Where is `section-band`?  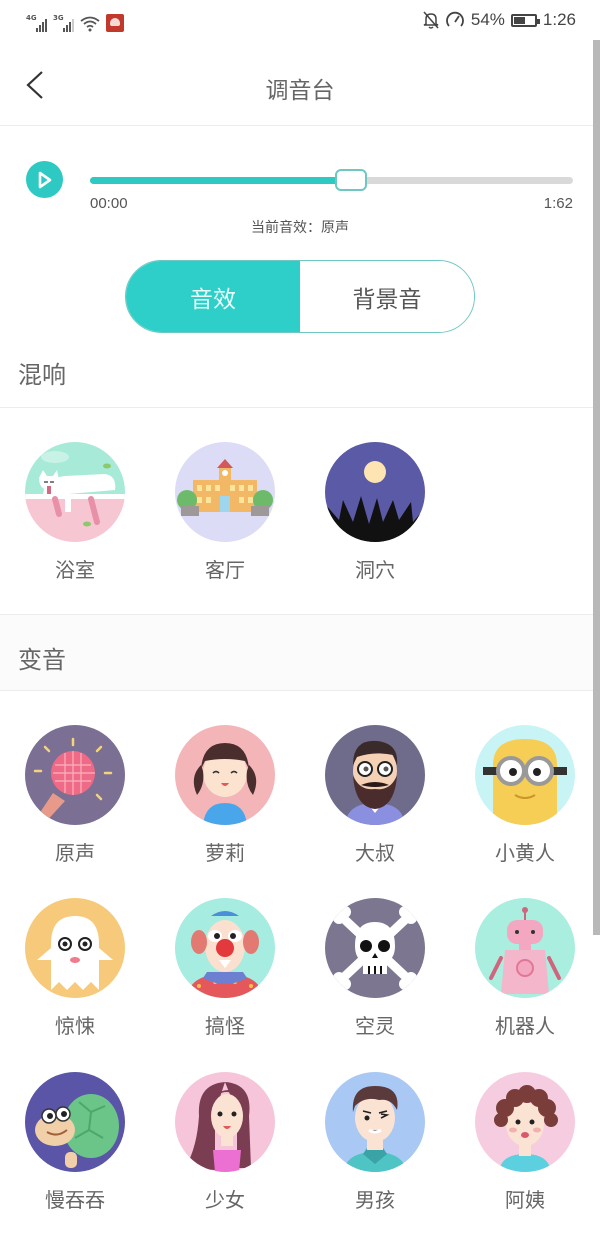 section-band is located at coordinates (296, 652).